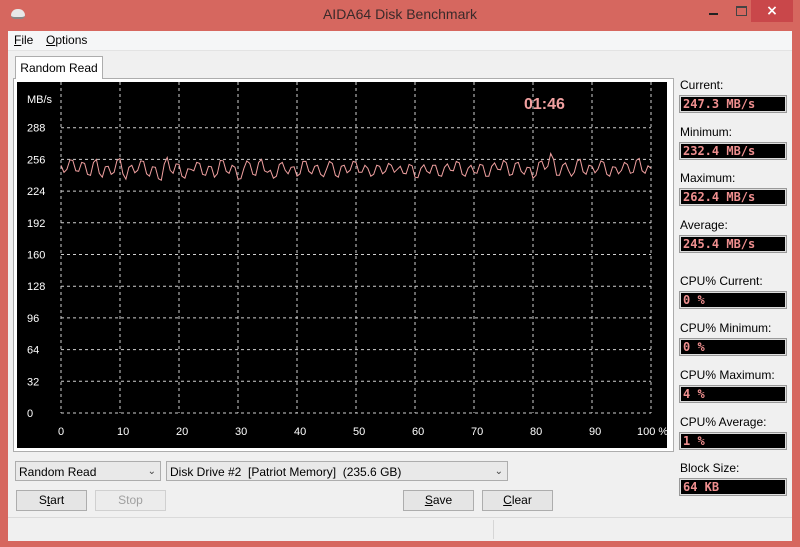 This screenshot has width=800, height=547. I want to click on y-tick-label: 0, so click(30, 414).